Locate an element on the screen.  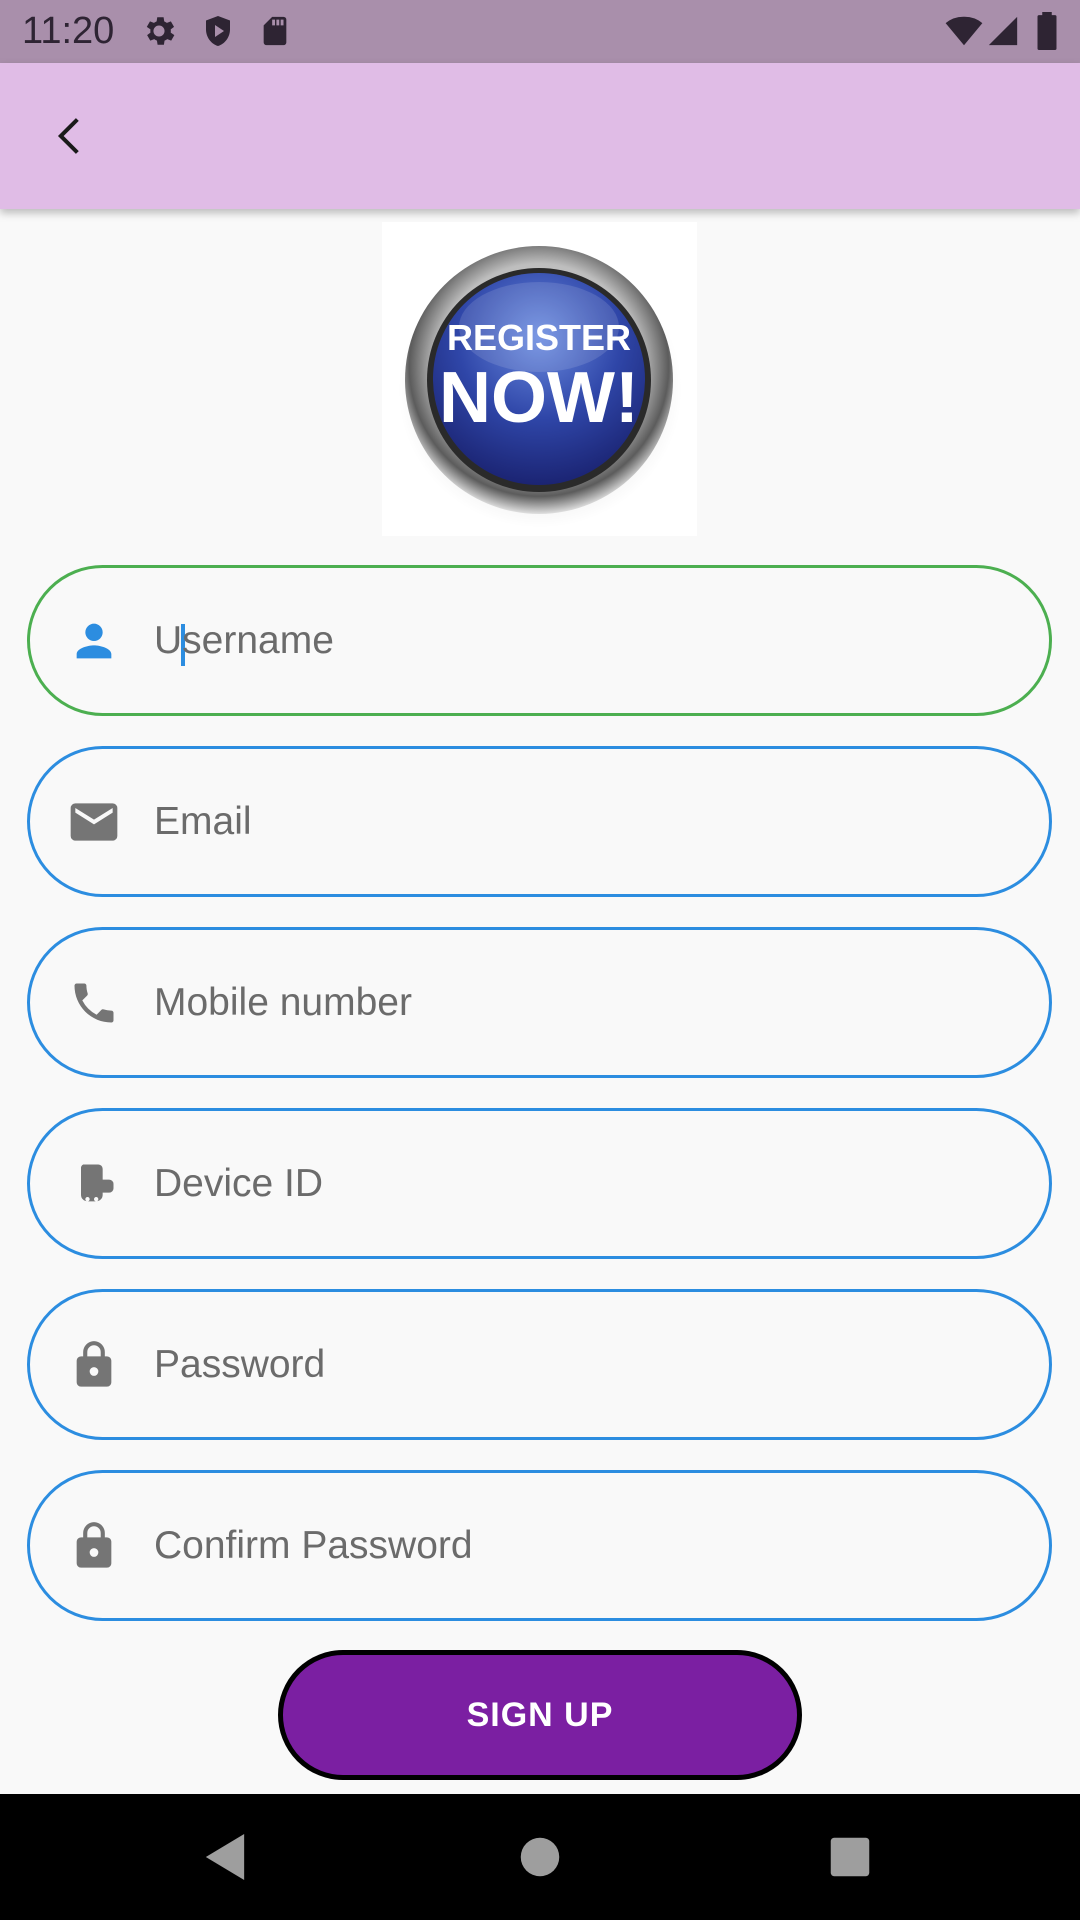
username-input is located at coordinates (584, 640).